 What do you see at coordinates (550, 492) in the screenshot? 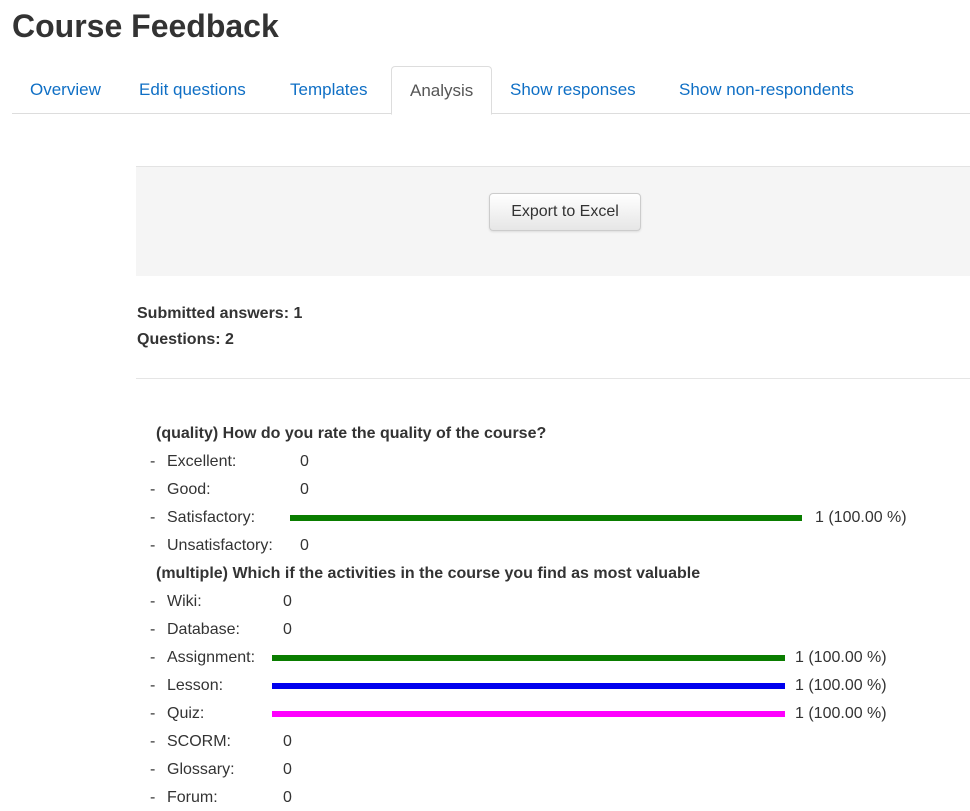
I see `answer-row: - Good: 0` at bounding box center [550, 492].